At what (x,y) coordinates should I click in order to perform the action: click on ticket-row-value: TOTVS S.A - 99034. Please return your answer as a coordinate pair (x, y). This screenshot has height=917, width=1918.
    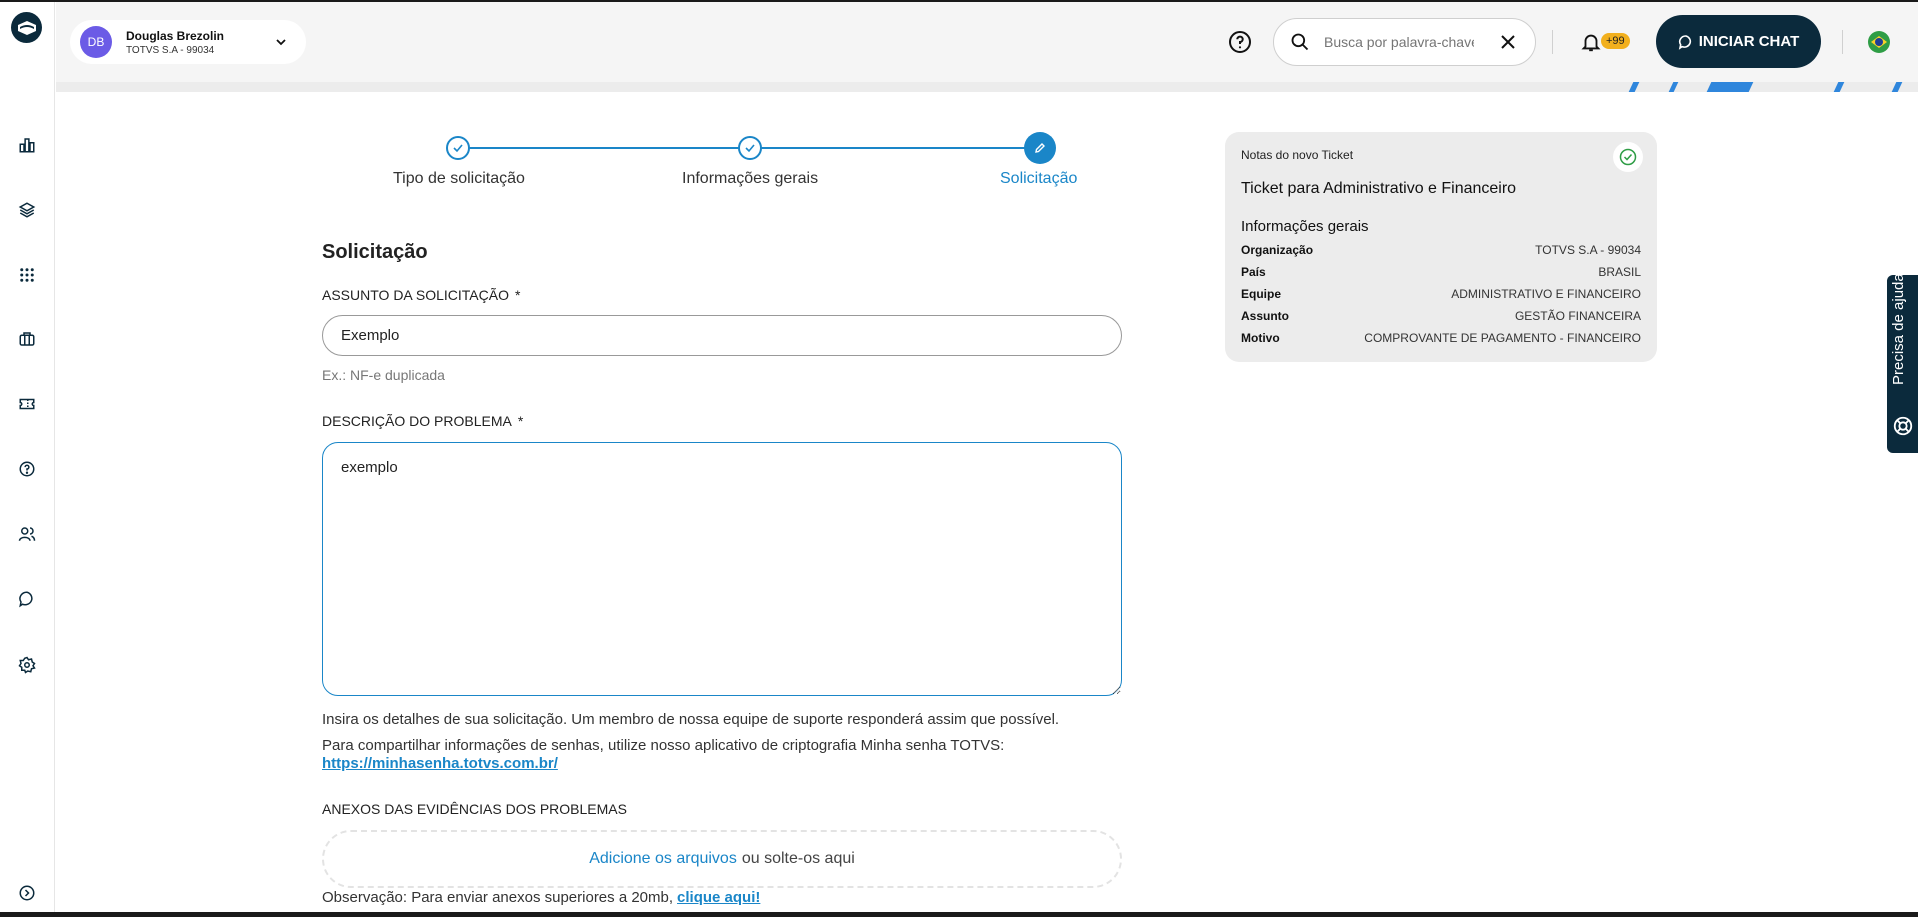
    Looking at the image, I should click on (1588, 250).